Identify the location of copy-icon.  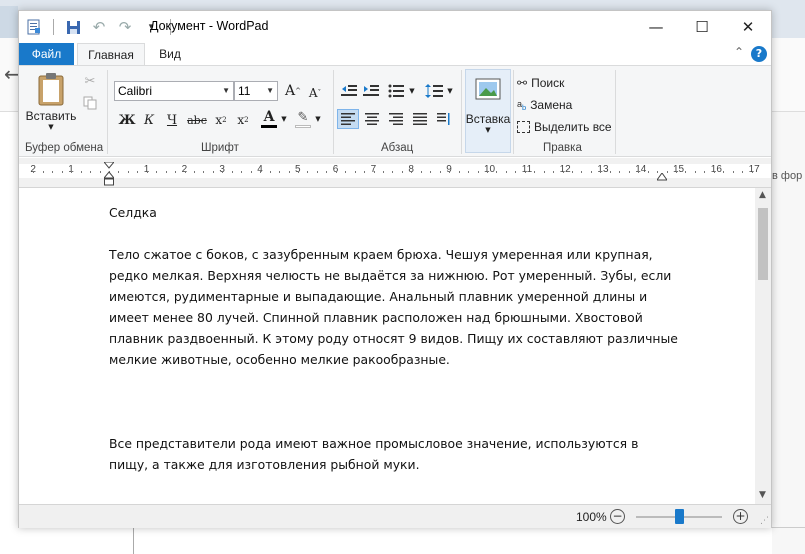
(90, 103).